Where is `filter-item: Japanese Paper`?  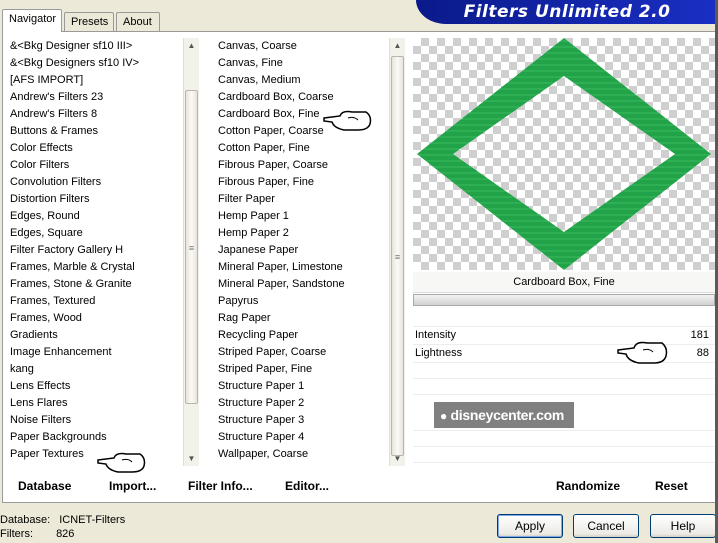 filter-item: Japanese Paper is located at coordinates (303, 250).